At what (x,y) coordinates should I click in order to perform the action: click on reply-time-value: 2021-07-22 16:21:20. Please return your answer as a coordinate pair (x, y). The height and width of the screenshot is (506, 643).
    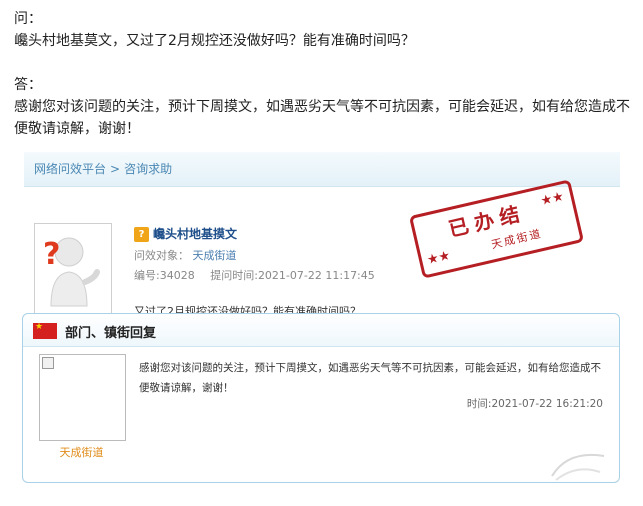
    Looking at the image, I should click on (547, 404).